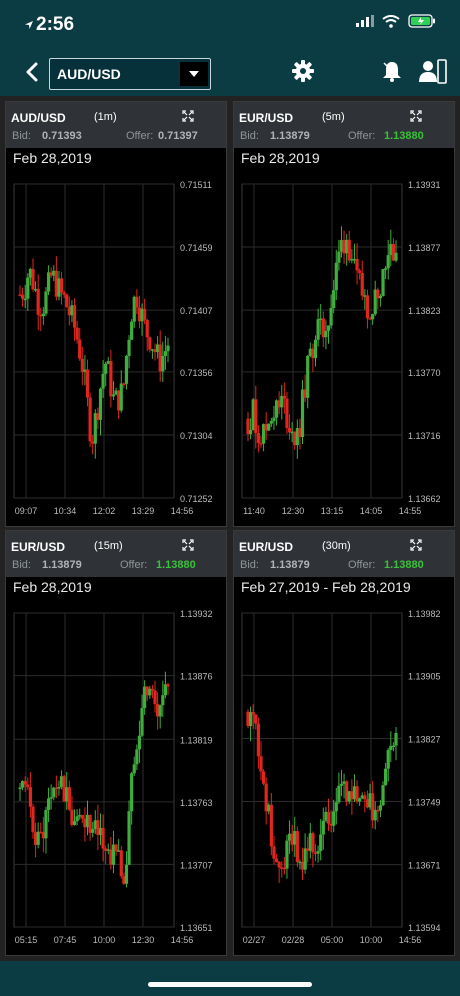 The width and height of the screenshot is (460, 996). I want to click on x-tick-label: 14:56, so click(182, 940).